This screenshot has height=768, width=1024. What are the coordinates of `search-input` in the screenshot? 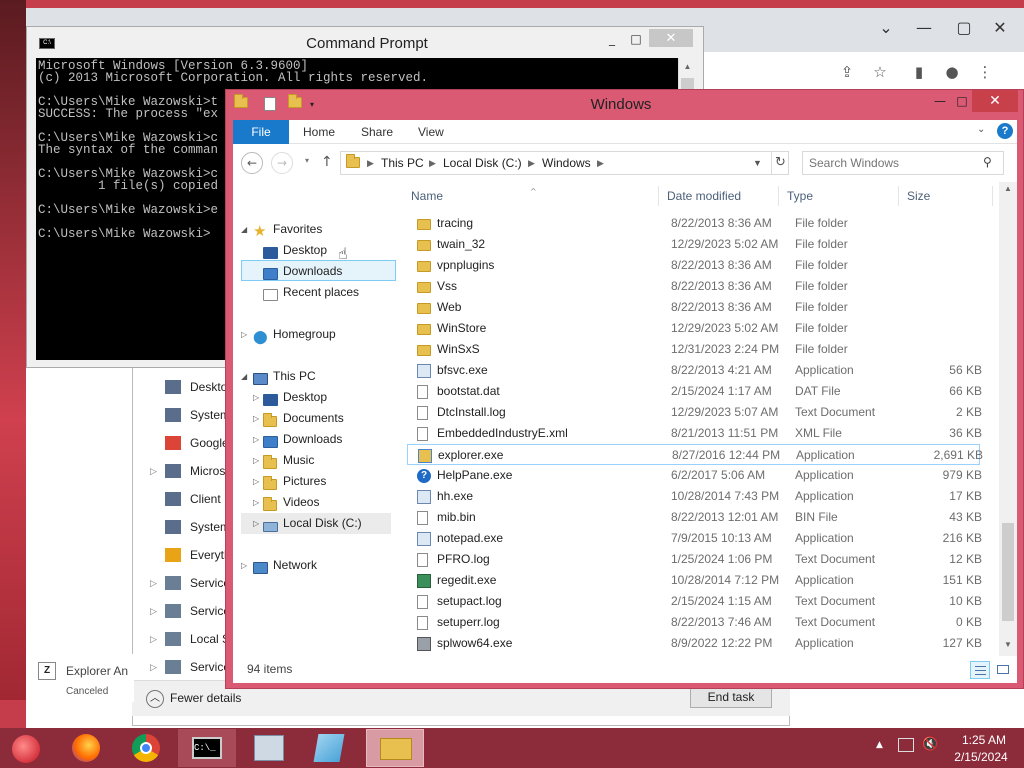 It's located at (894, 163).